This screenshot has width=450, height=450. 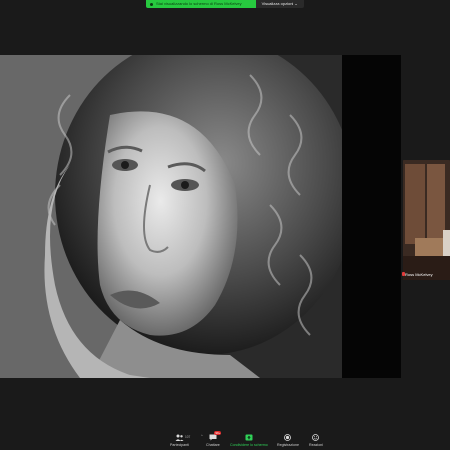 I want to click on participants-label: Partecipanti, so click(x=179, y=445).